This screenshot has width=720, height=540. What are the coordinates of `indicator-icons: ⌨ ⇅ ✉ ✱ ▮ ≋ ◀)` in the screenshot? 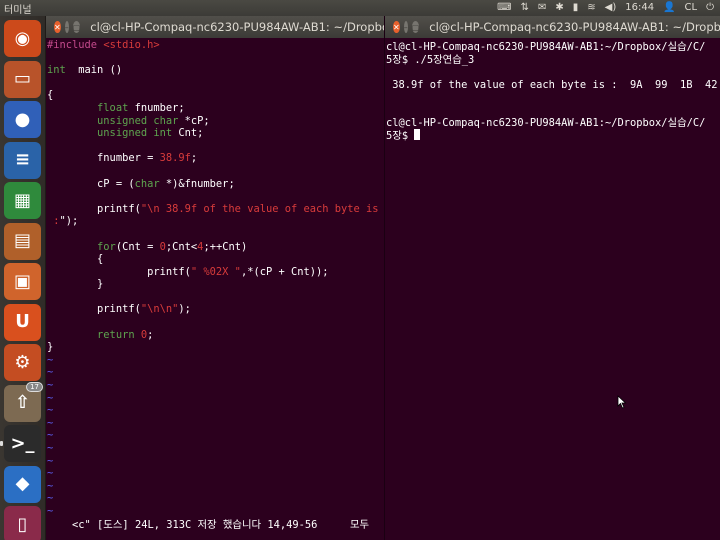 It's located at (556, 8).